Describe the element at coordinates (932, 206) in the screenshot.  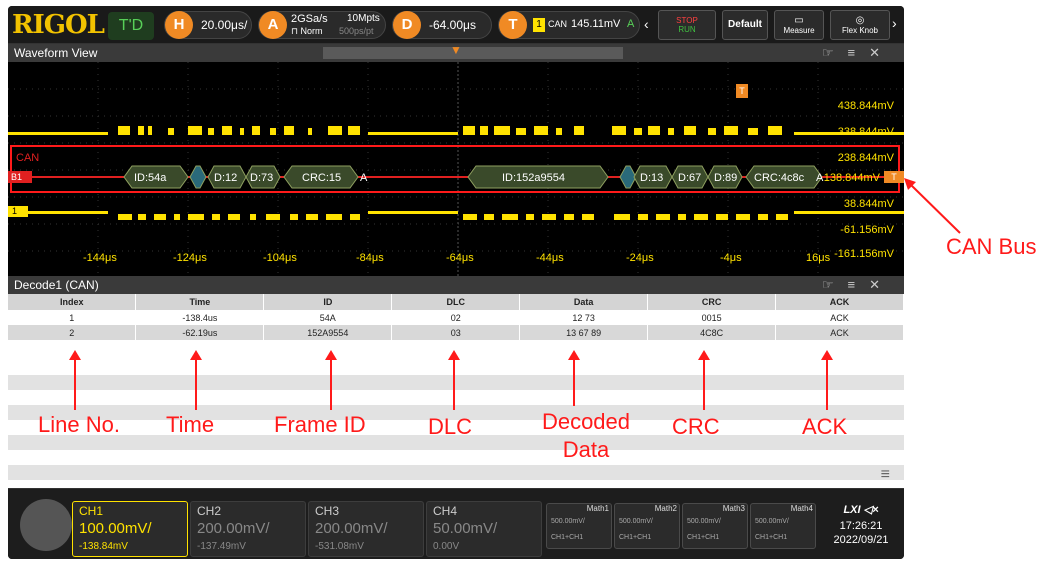
I see `annotation-arrows` at that location.